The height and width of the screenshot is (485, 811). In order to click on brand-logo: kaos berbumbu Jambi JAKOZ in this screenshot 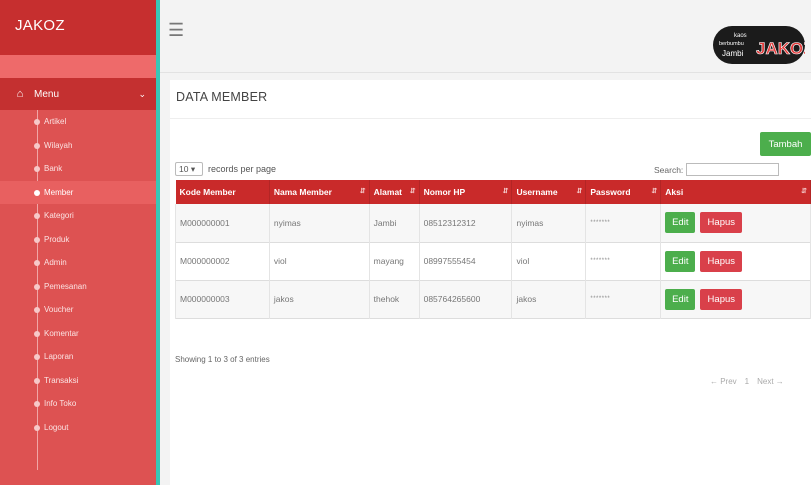, I will do `click(759, 45)`.